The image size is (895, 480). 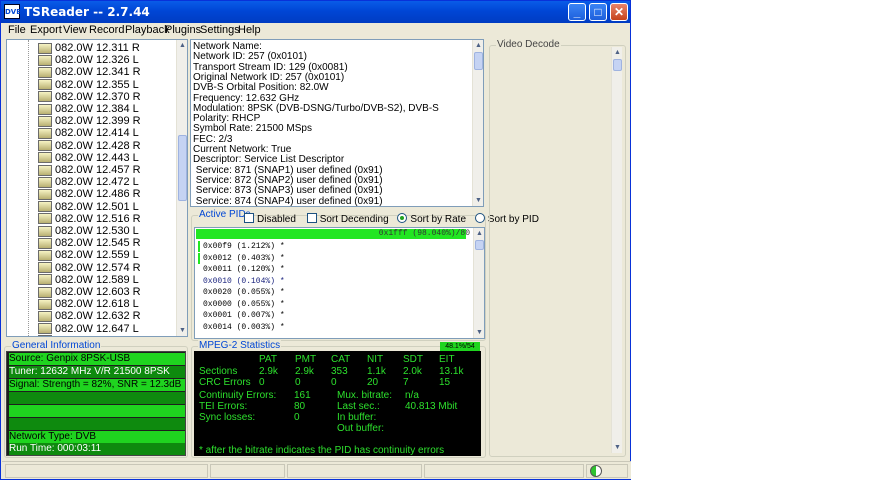 What do you see at coordinates (616, 250) in the screenshot?
I see `video-scrollbar: ▲ ▼` at bounding box center [616, 250].